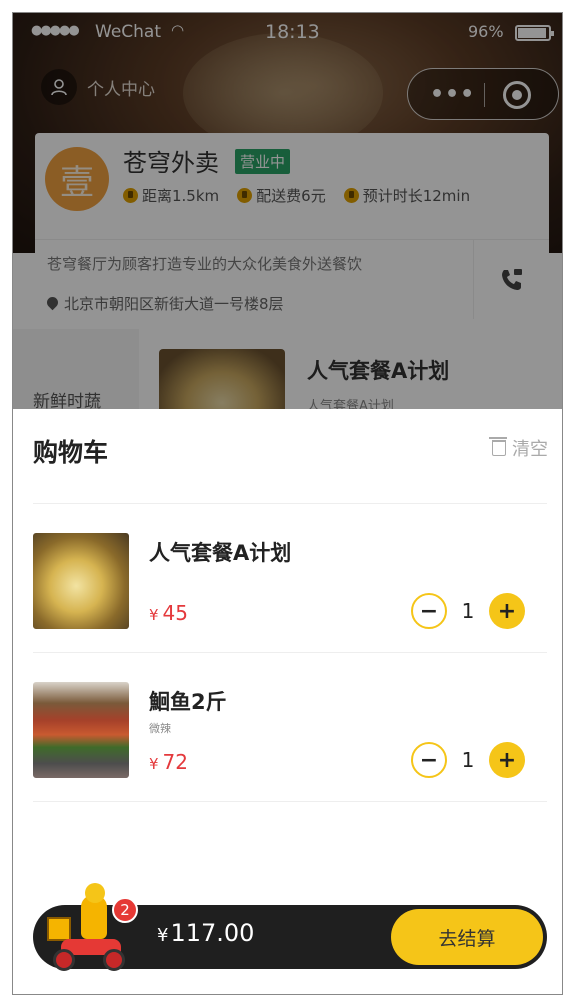 The height and width of the screenshot is (1001, 573). What do you see at coordinates (188, 702) in the screenshot?
I see `cart-item-name: 鮰鱼2斤` at bounding box center [188, 702].